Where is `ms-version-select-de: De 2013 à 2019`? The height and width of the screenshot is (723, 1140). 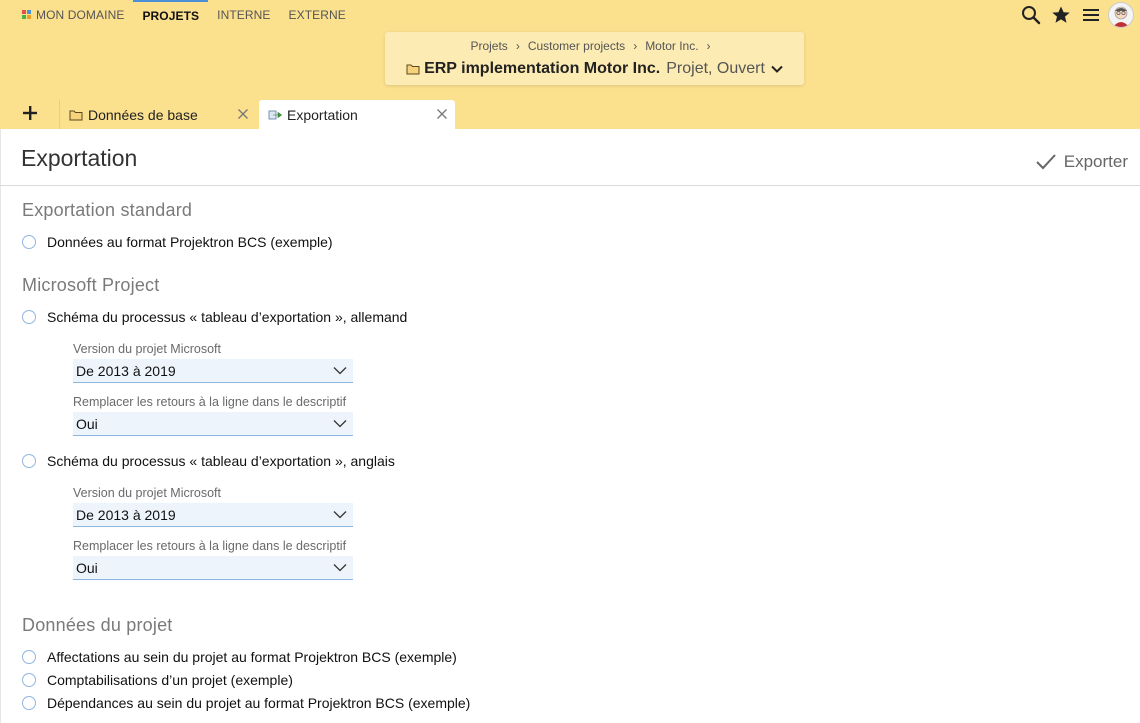 ms-version-select-de: De 2013 à 2019 is located at coordinates (213, 371).